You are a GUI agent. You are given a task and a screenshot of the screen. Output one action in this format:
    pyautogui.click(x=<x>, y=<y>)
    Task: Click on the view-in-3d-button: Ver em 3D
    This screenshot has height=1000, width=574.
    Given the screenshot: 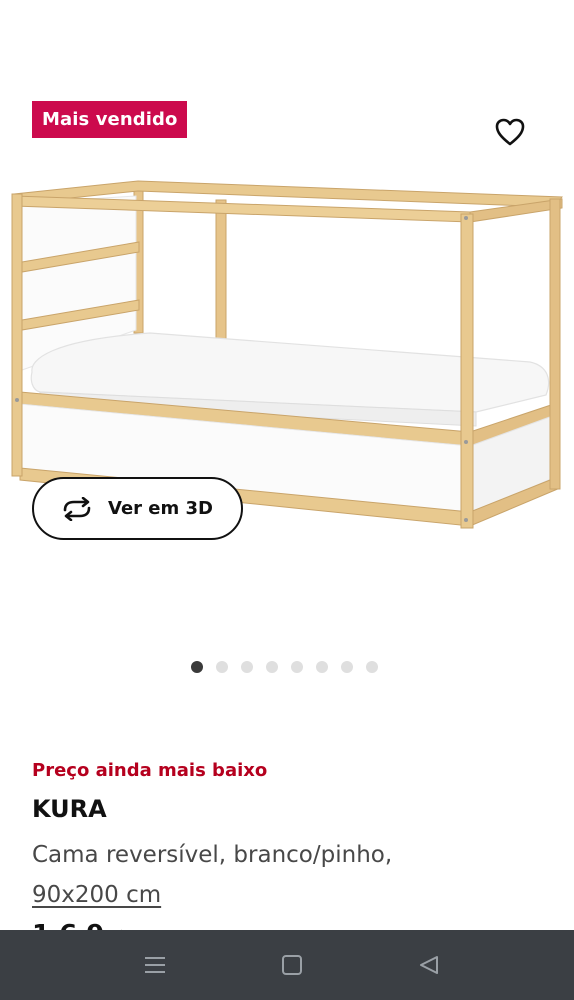 What is the action you would take?
    pyautogui.click(x=137, y=508)
    